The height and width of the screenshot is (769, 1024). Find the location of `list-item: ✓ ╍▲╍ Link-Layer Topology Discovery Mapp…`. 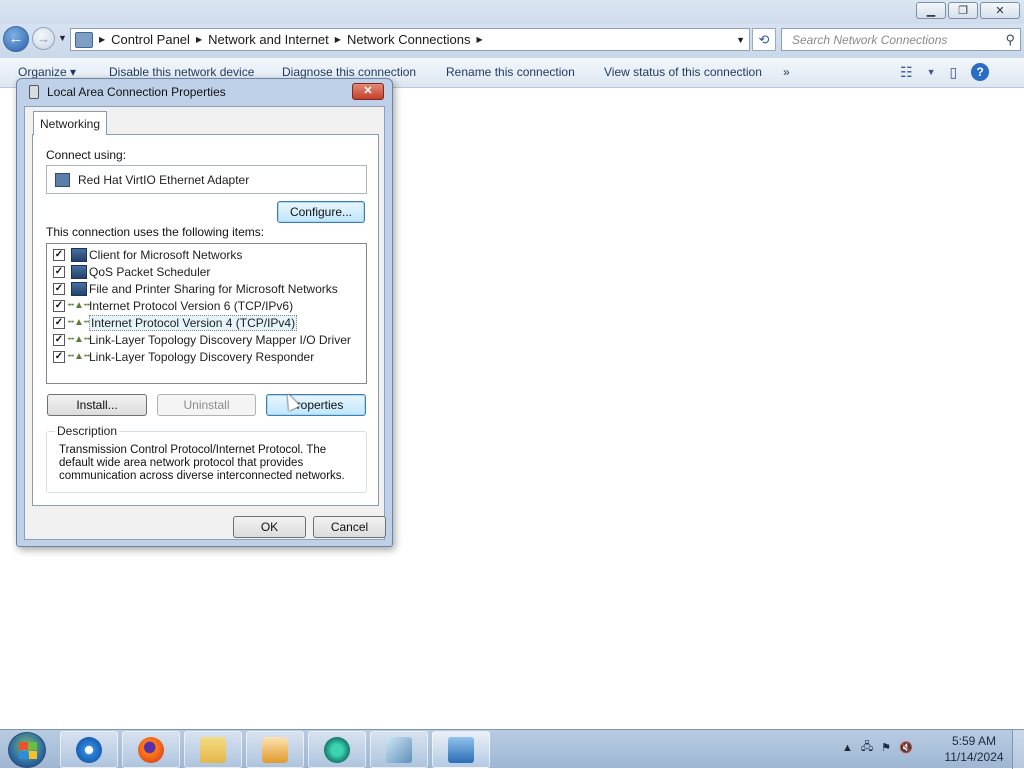

list-item: ✓ ╍▲╍ Link-Layer Topology Discovery Mapp… is located at coordinates (202, 339).